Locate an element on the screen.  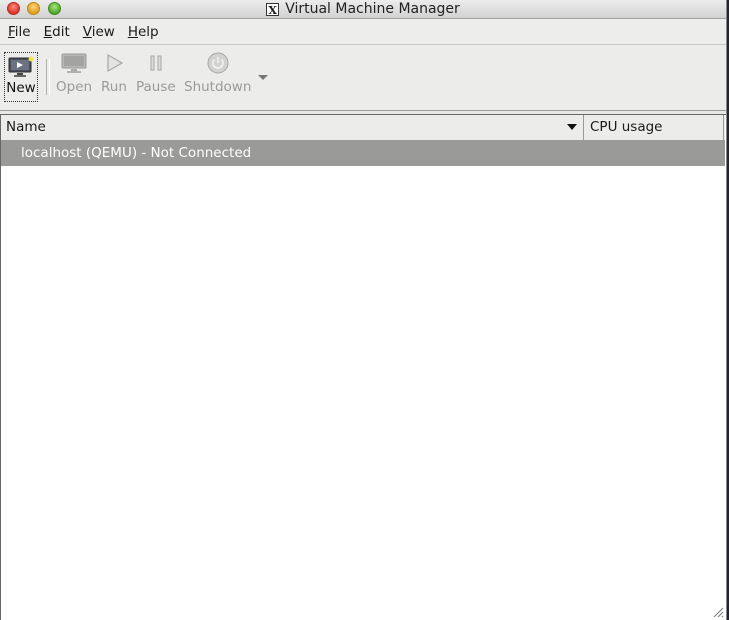
menu-edit-mnemonic: E is located at coordinates (48, 31).